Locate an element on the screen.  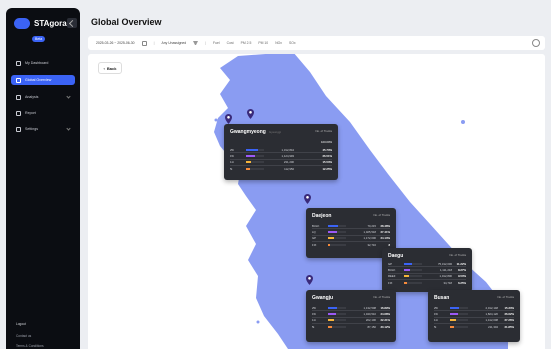
row-value: 1,824,120 is located at coordinates (491, 313).